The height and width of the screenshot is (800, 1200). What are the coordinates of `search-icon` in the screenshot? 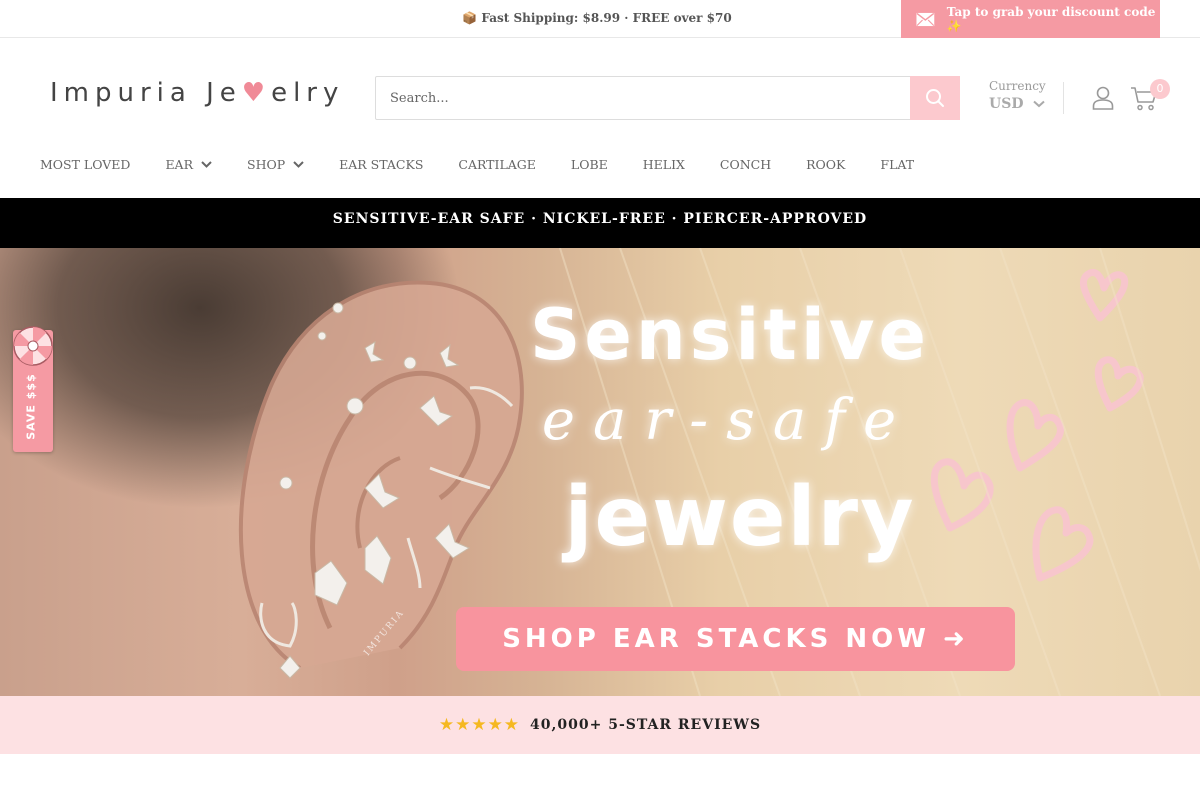 It's located at (935, 98).